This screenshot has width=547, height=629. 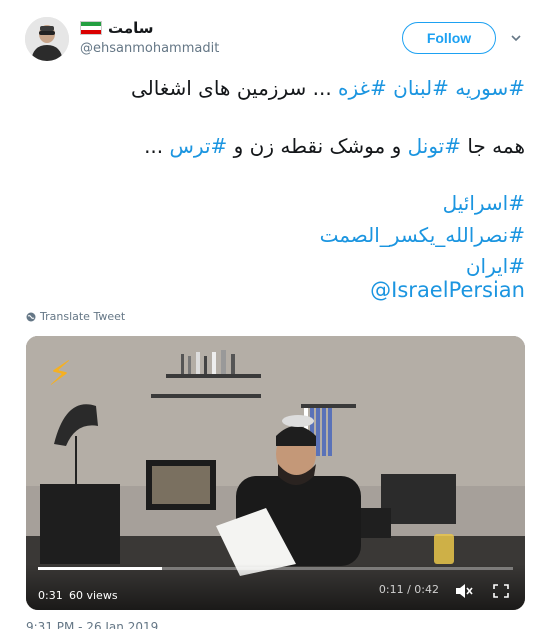 What do you see at coordinates (93, 595) in the screenshot?
I see `video-view-count: 60 views` at bounding box center [93, 595].